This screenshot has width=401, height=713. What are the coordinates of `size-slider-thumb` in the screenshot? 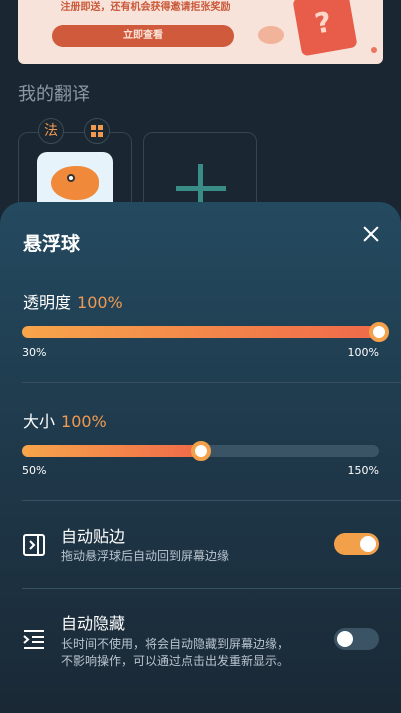 It's located at (200, 451).